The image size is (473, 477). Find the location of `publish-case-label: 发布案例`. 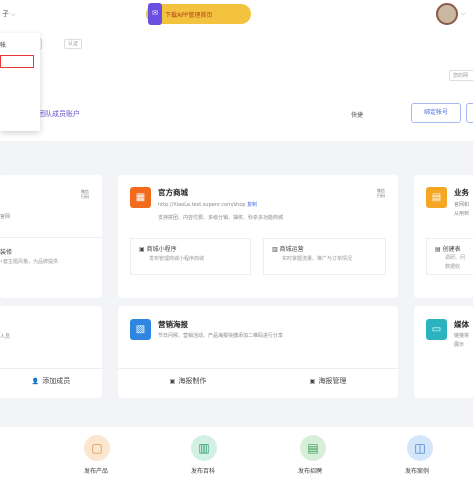

publish-case-label: 发布案例 is located at coordinates (417, 470).